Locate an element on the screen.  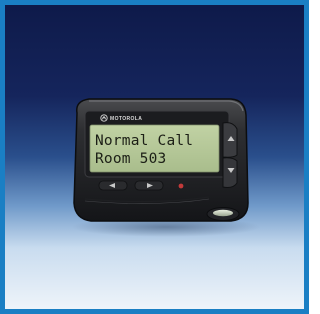
lcd-line-1: Normal Call is located at coordinates (144, 141).